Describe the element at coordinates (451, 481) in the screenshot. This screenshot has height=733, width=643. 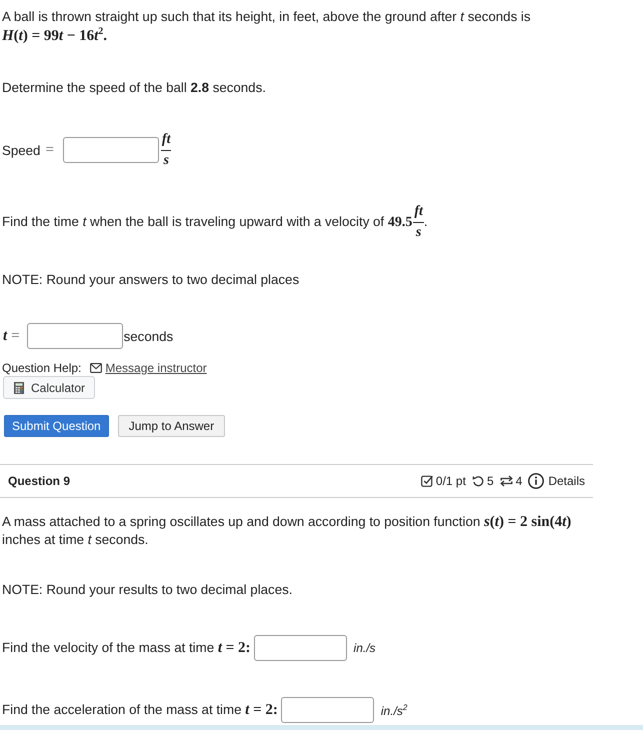
I see `score-text: 0/1 pt` at that location.